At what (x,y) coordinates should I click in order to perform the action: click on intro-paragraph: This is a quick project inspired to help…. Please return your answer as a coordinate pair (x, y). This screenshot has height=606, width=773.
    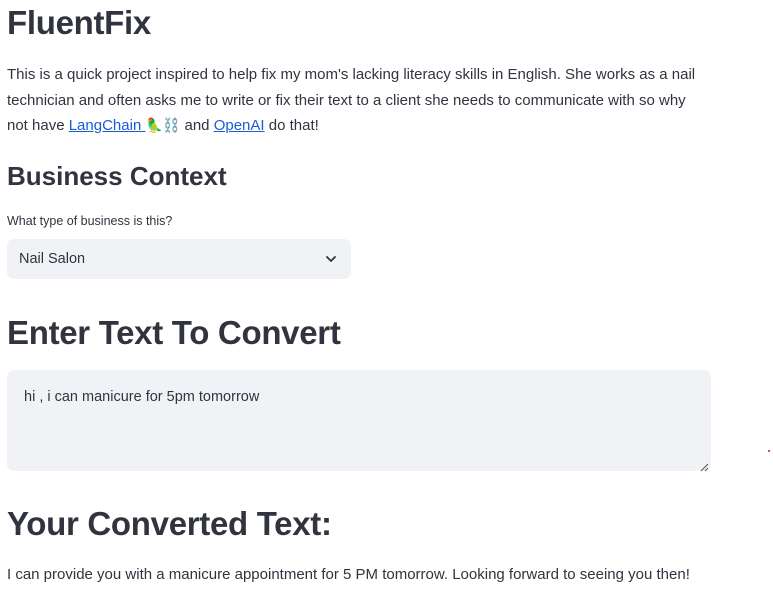
    Looking at the image, I should click on (357, 100).